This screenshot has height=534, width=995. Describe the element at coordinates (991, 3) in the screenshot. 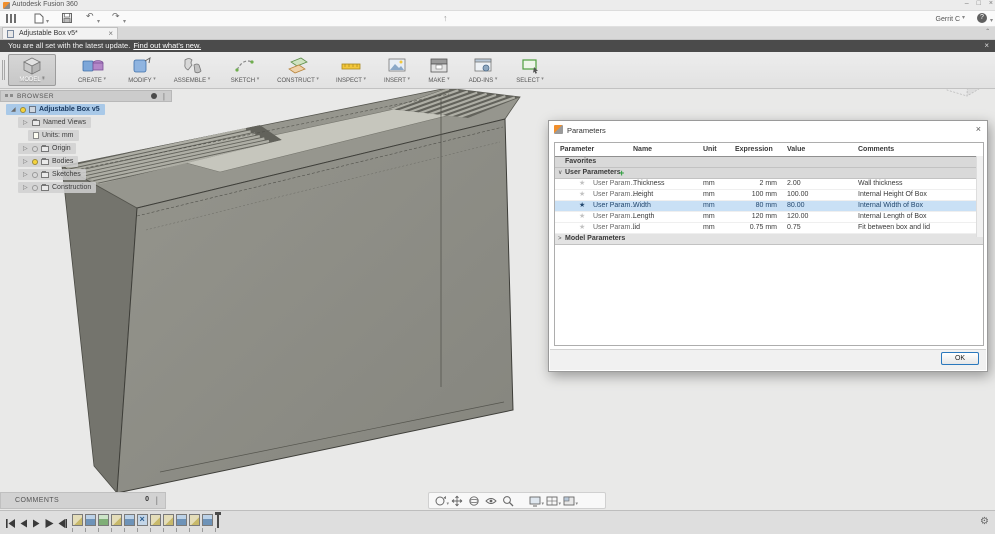

I see `close-window-button: ×` at that location.